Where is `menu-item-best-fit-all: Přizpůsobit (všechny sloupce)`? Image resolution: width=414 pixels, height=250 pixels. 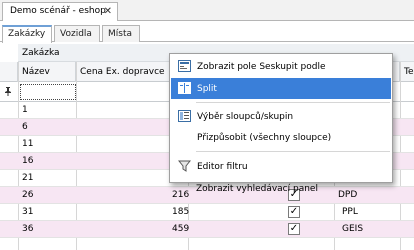
menu-item-best-fit-all: Přizpůsobit (všechny sloupce) is located at coordinates (281, 137).